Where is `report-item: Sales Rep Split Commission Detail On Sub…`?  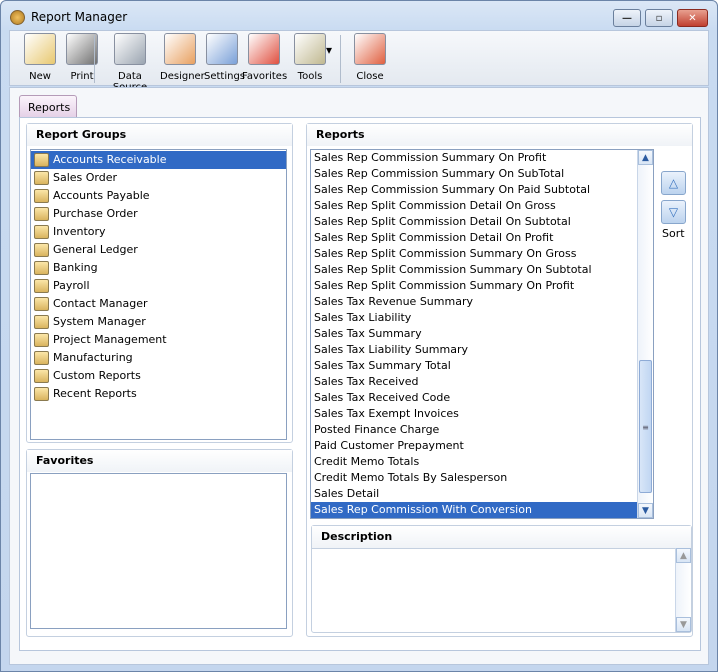
report-item: Sales Rep Split Commission Detail On Sub… is located at coordinates (474, 222).